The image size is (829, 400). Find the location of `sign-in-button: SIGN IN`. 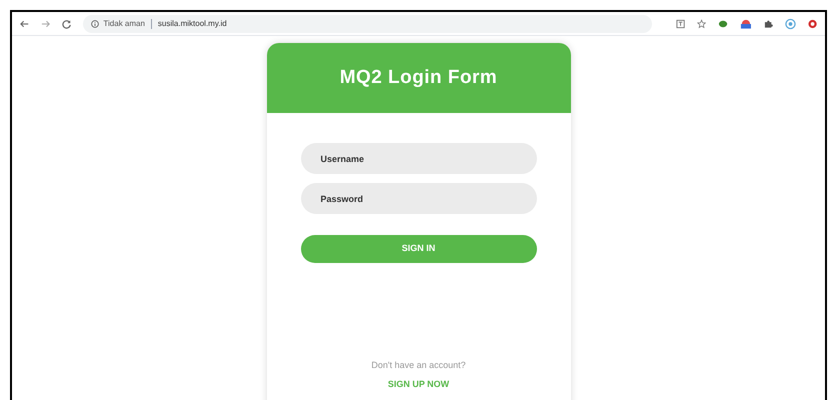

sign-in-button: SIGN IN is located at coordinates (418, 249).